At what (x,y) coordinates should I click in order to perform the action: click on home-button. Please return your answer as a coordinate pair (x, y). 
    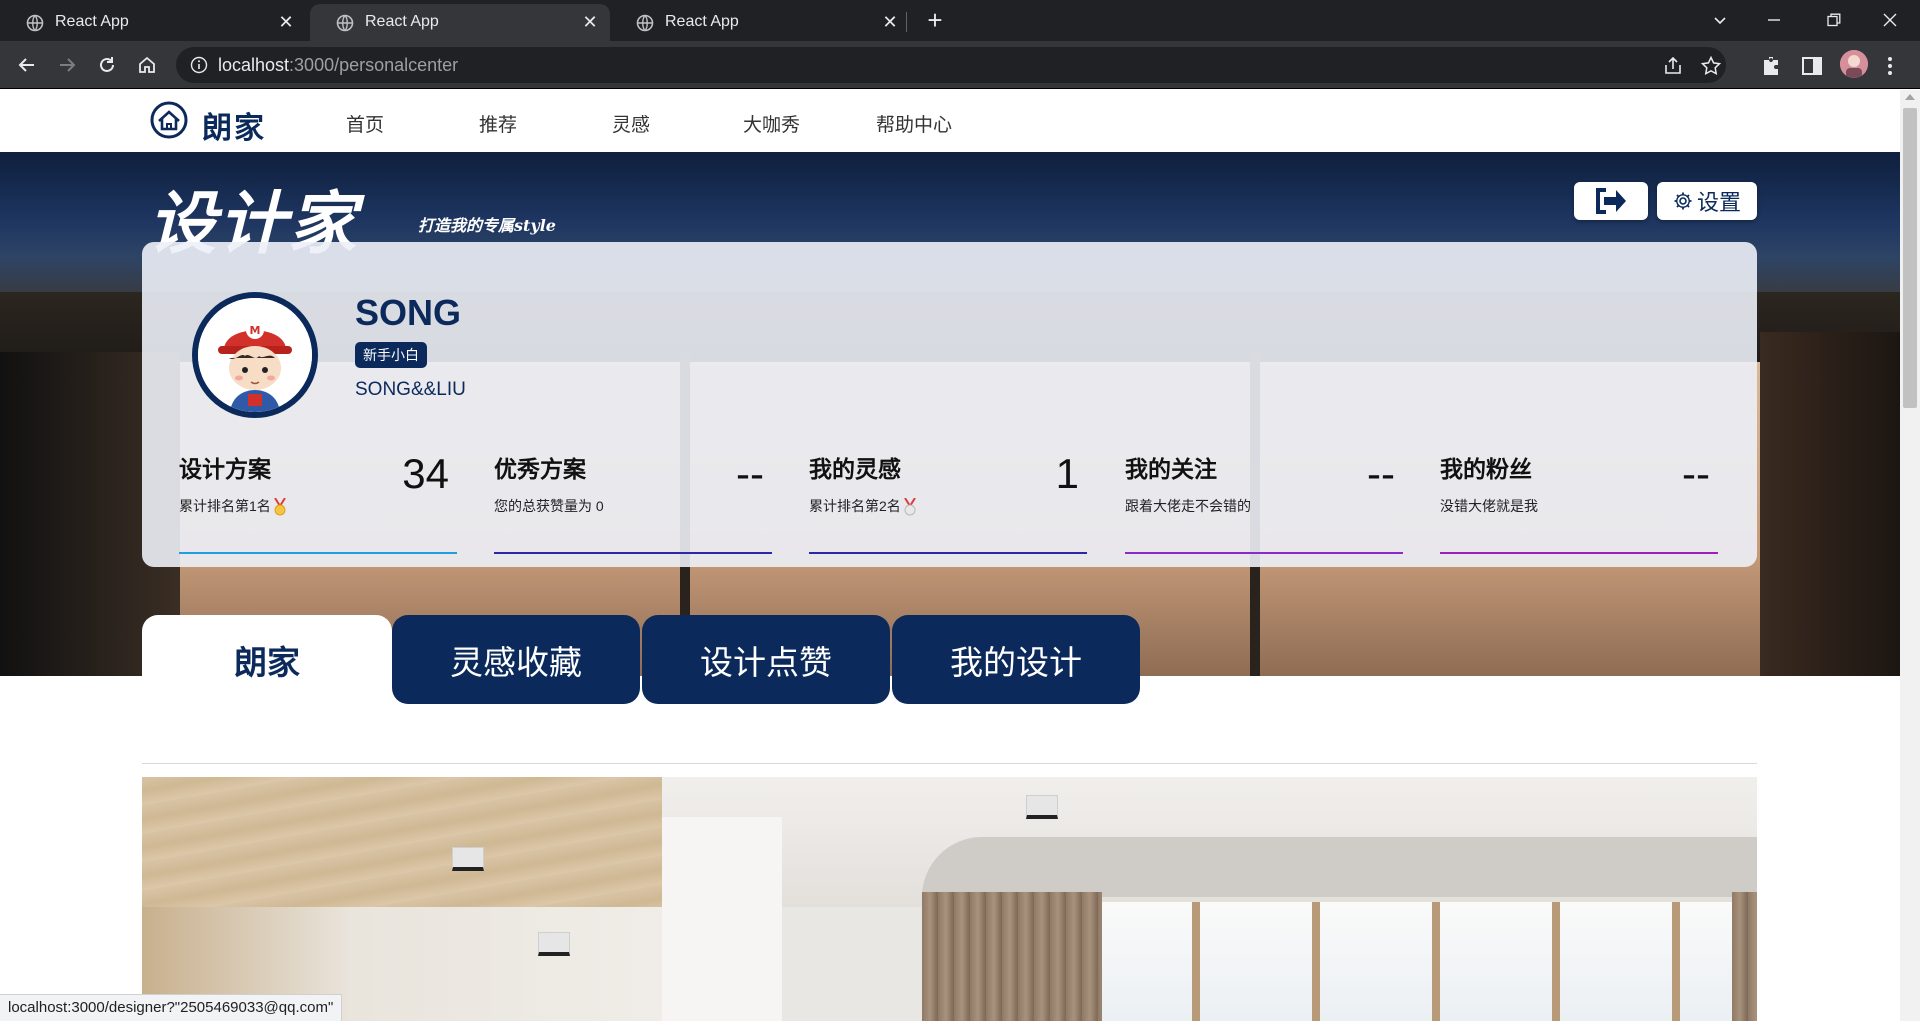
    Looking at the image, I should click on (147, 65).